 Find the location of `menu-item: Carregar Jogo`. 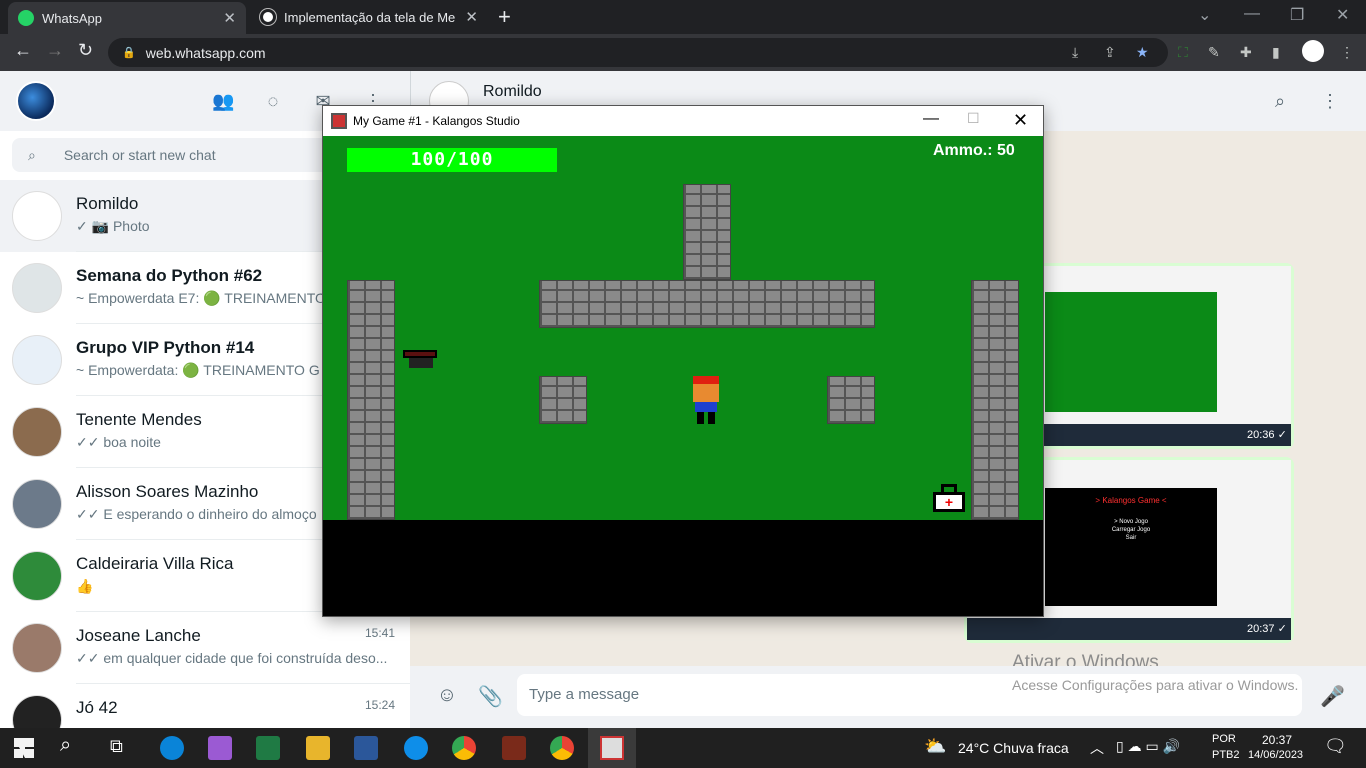

menu-item: Carregar Jogo is located at coordinates (1131, 530).